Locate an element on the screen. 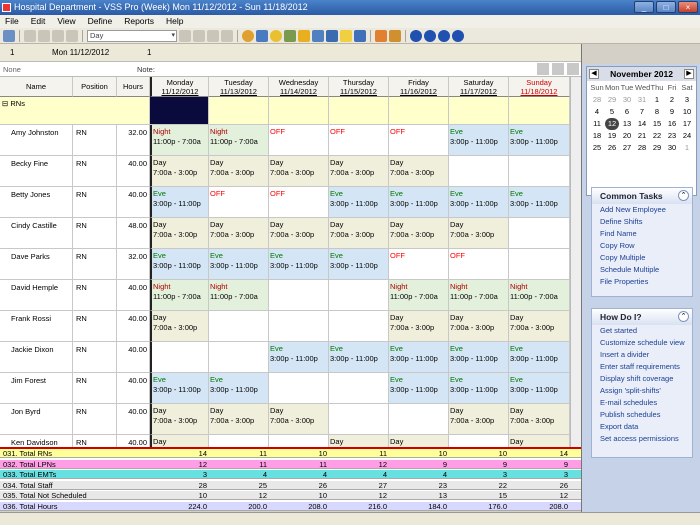 This screenshot has height=525, width=700. common-task-link: Find Name is located at coordinates (642, 234).